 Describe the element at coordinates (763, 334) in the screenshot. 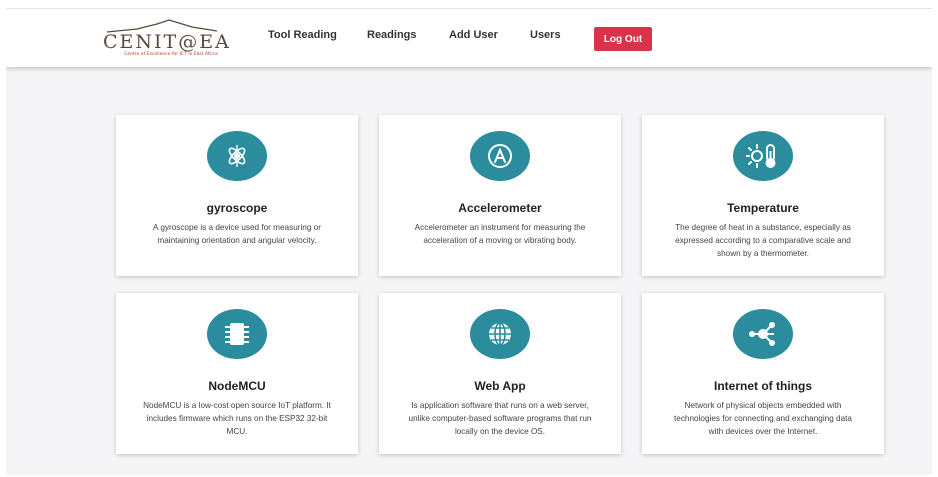

I see `network-icon` at that location.